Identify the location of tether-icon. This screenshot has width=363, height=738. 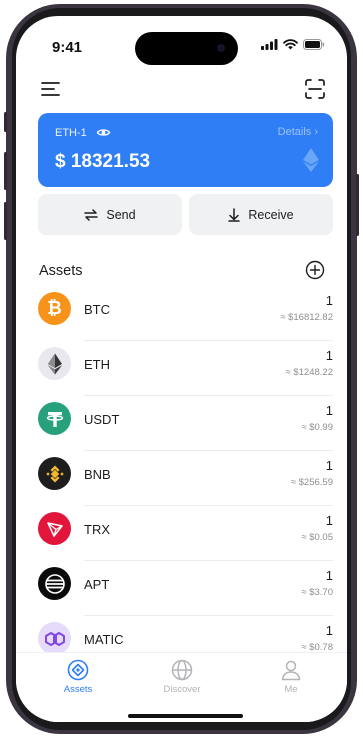
(54, 418).